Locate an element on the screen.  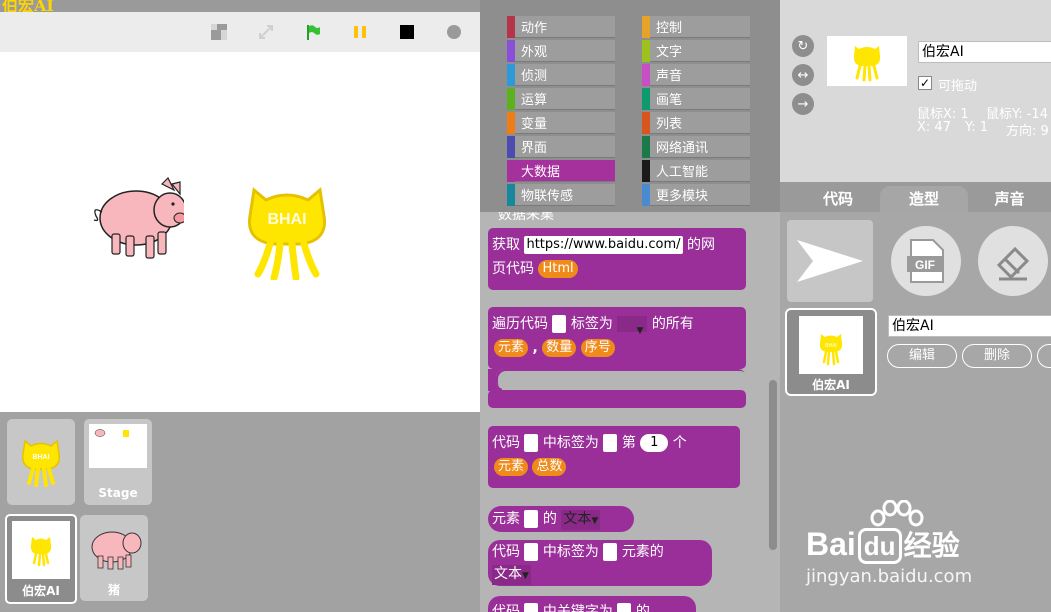
paint-new-costume-button is located at coordinates (830, 261).